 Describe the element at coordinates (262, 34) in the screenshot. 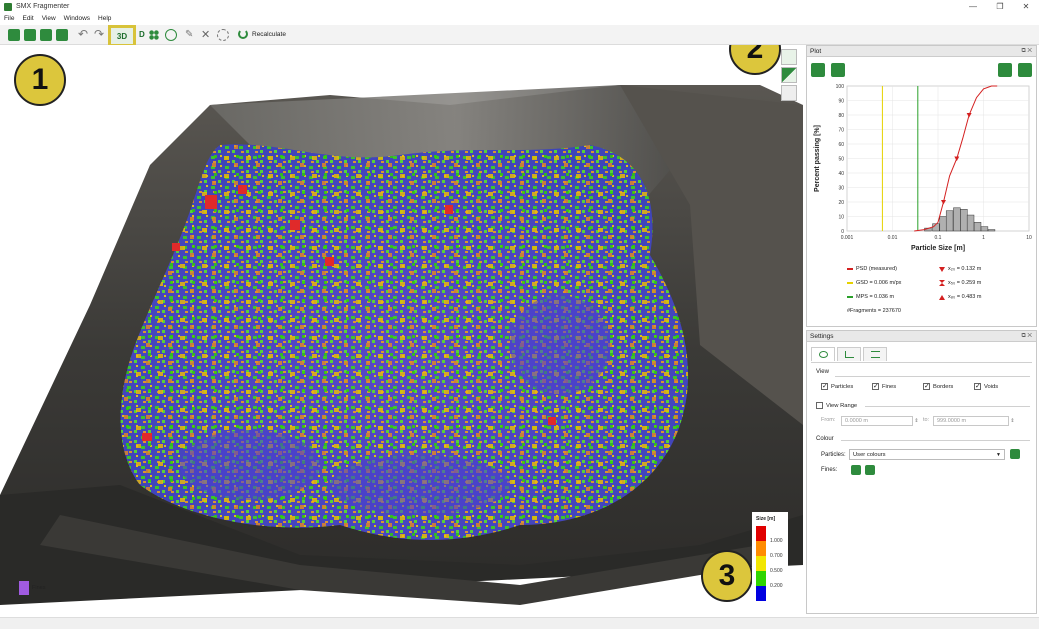

I see `recalculate-button: Recalculate` at that location.